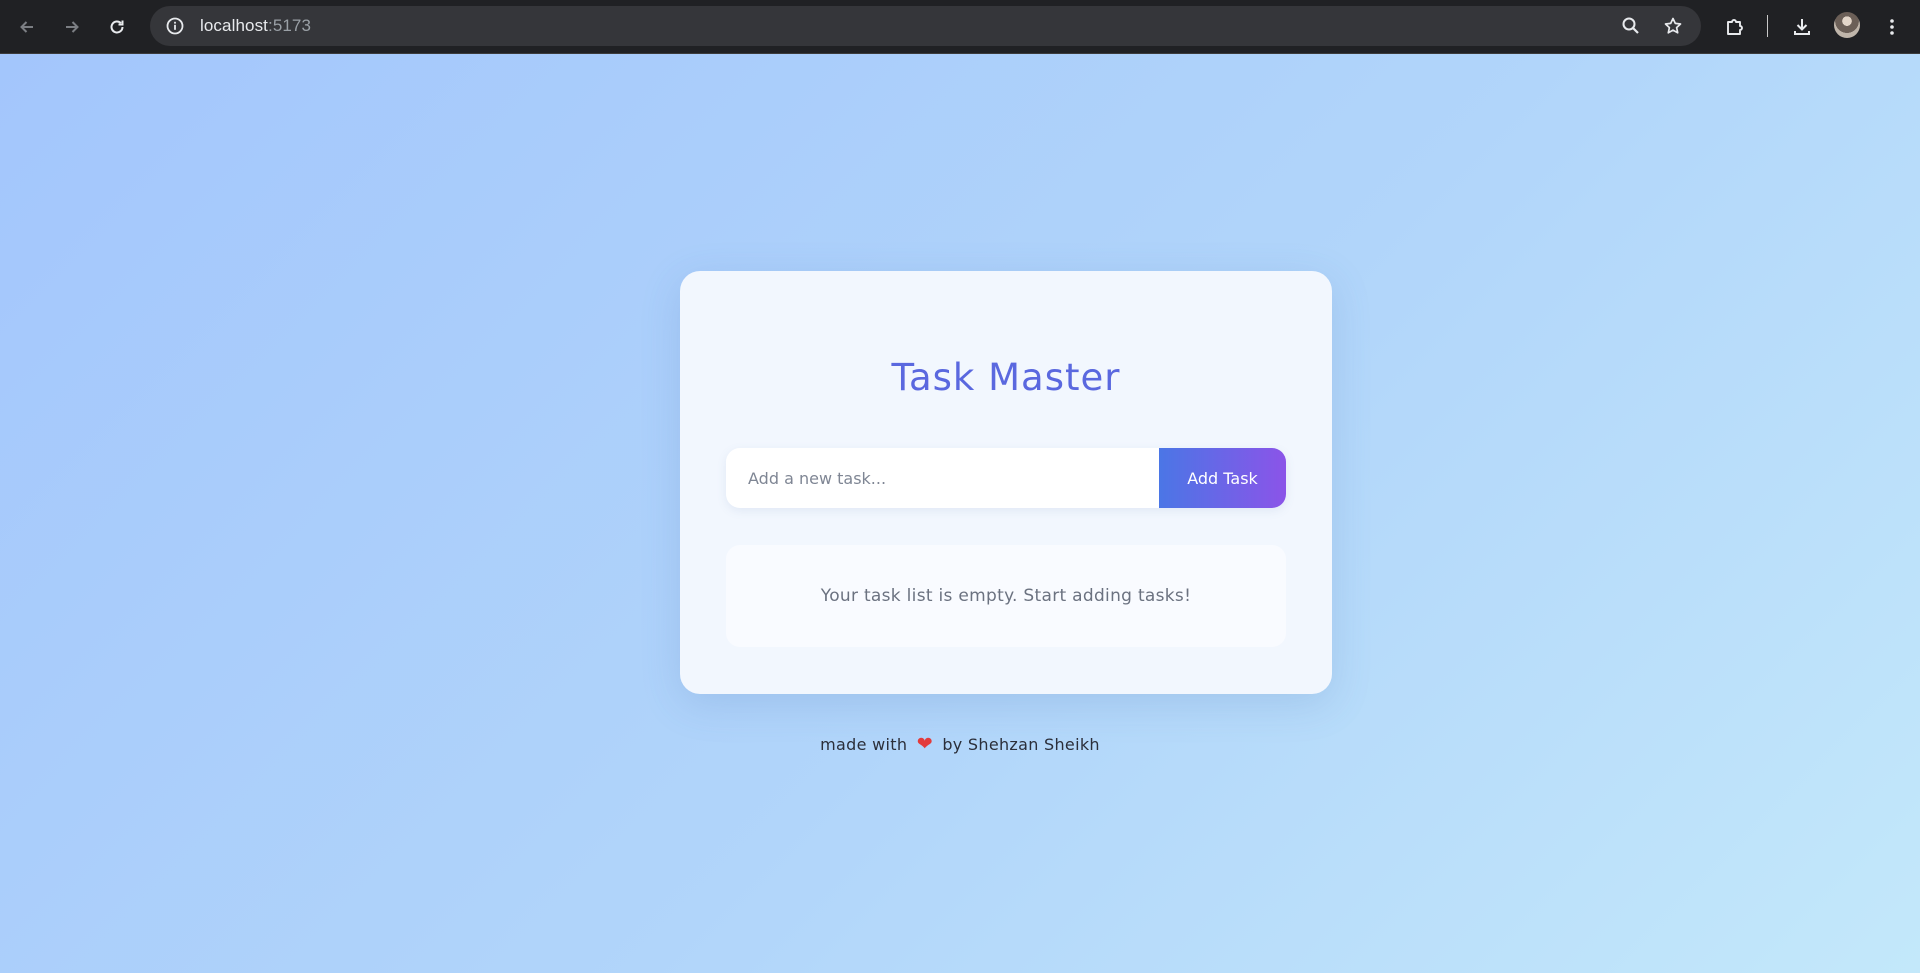  I want to click on footer-credit: made with ❤ by Shehzan Sheikh, so click(960, 744).